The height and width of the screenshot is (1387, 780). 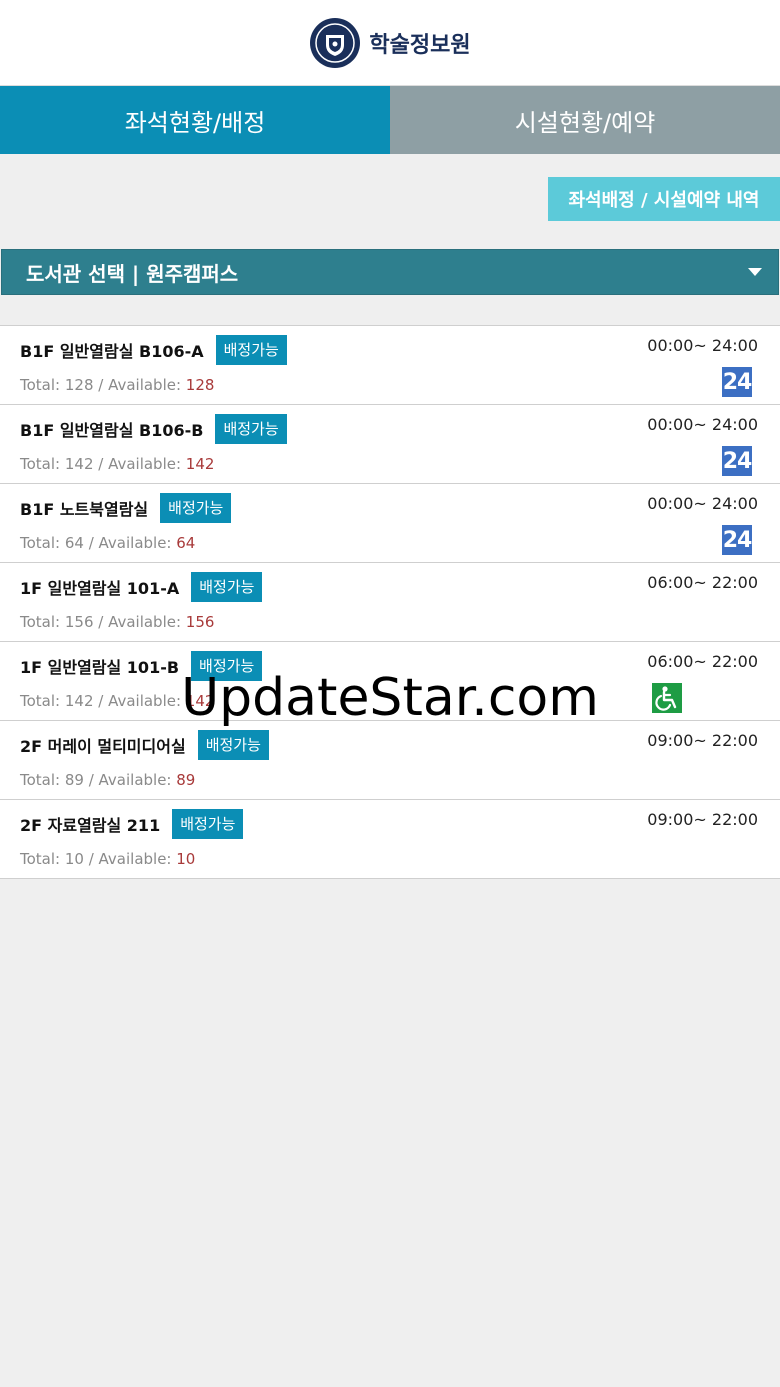 I want to click on room-stats: Total: 64 / Available: 64, so click(x=108, y=543).